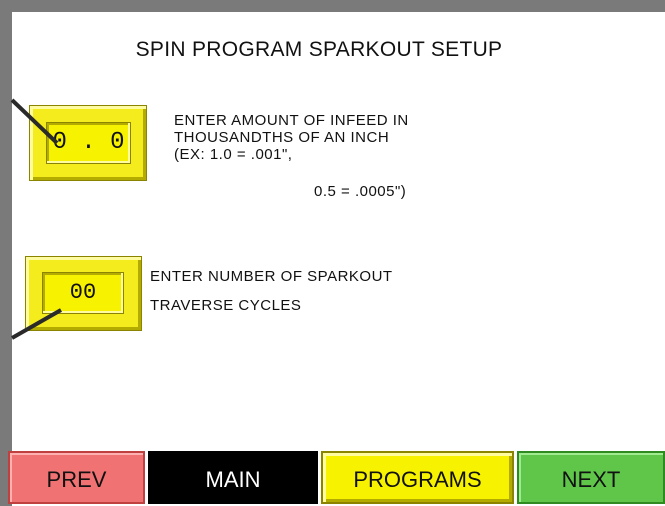 The width and height of the screenshot is (665, 506). Describe the element at coordinates (271, 276) in the screenshot. I see `sparkout-description-line-1: ENTER NUMBER OF SPARKOUT` at that location.